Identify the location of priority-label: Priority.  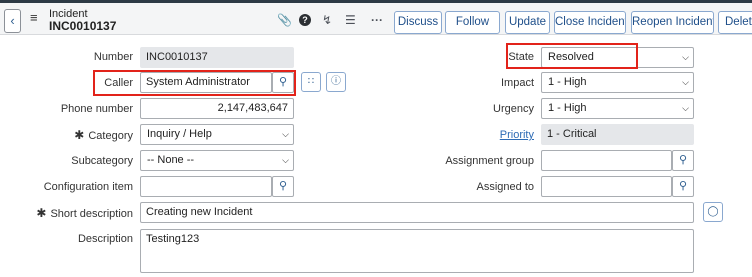
(477, 135).